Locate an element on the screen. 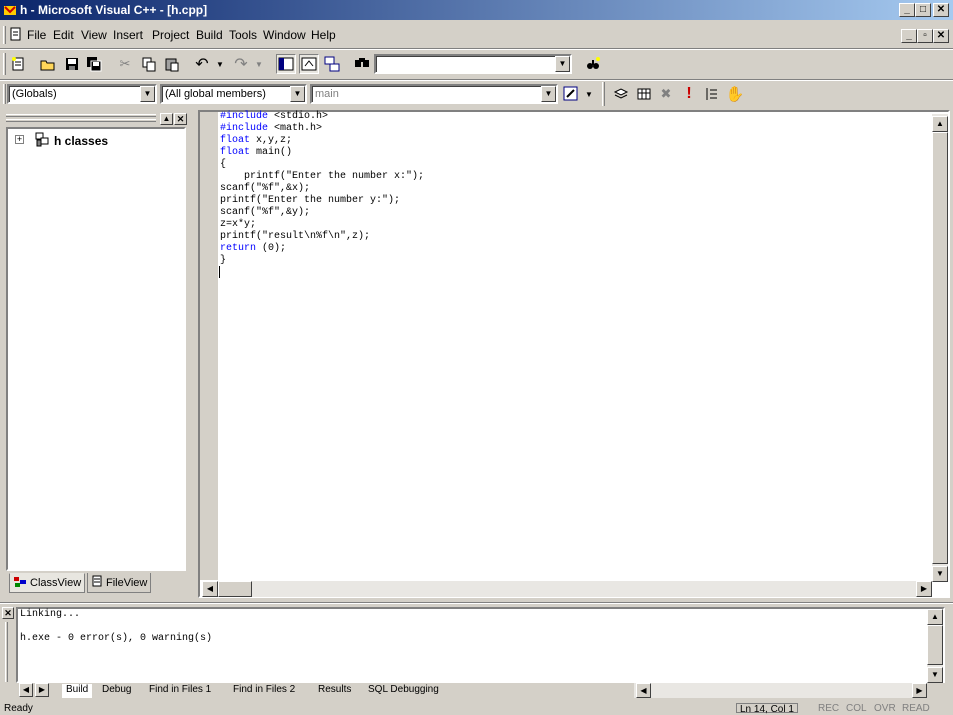 Image resolution: width=953 pixels, height=715 pixels. cut-icon: ✂ is located at coordinates (125, 64).